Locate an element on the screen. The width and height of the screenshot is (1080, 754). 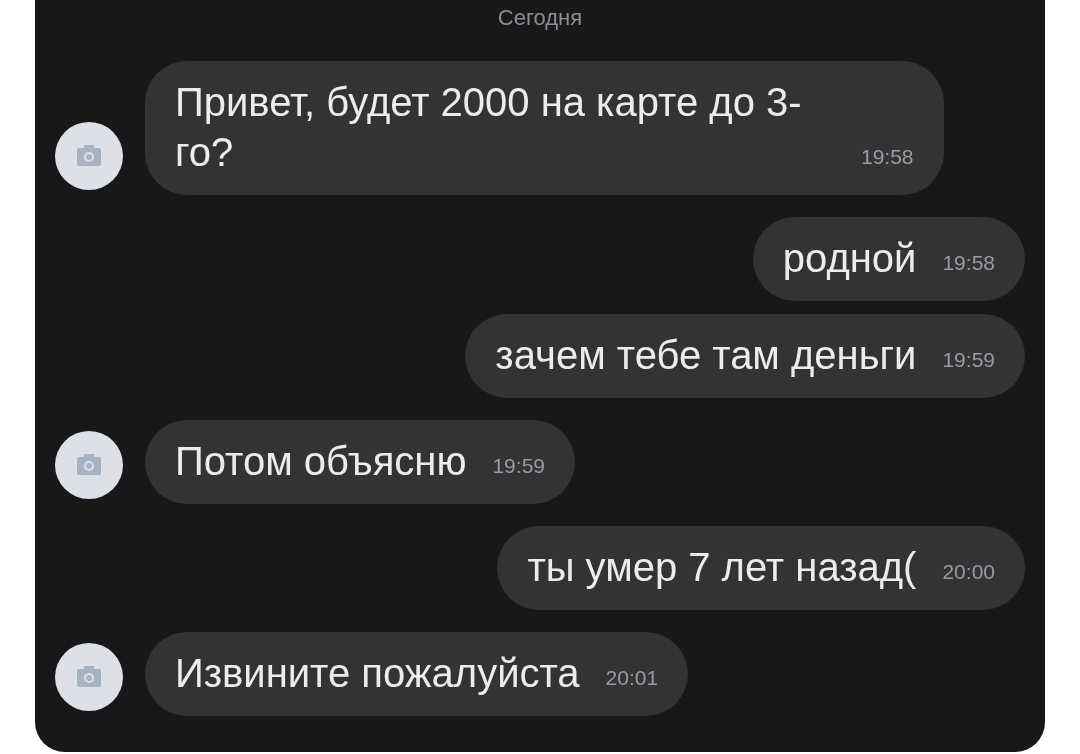
message-text: Извините пожалуйста is located at coordinates (377, 673).